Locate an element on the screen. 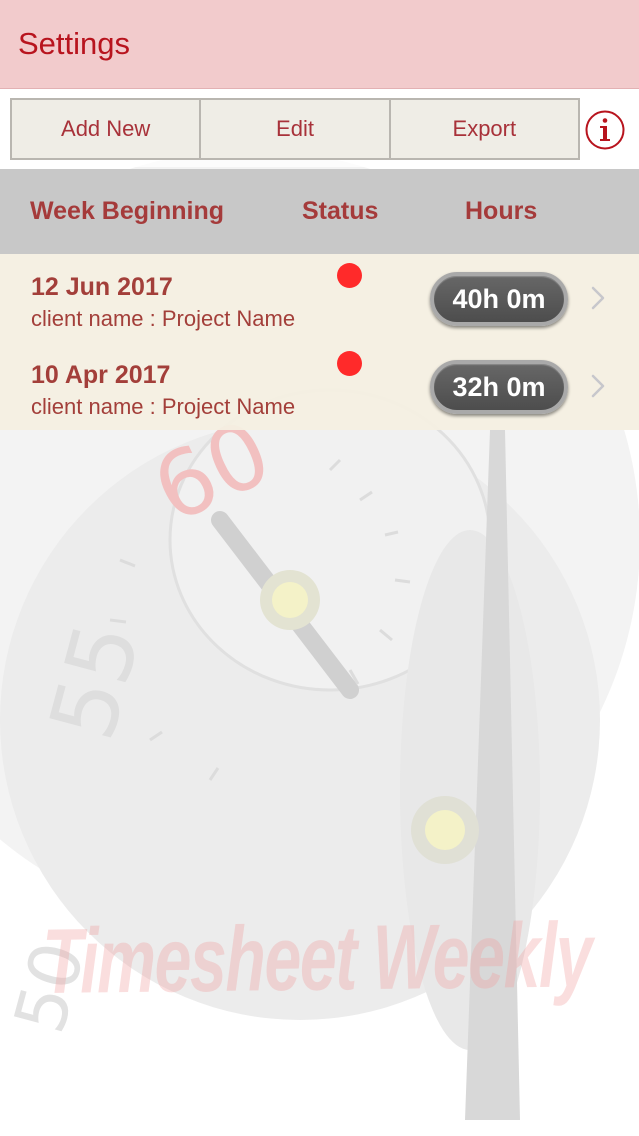  toolbar: Add New Edit Export is located at coordinates (319, 128).